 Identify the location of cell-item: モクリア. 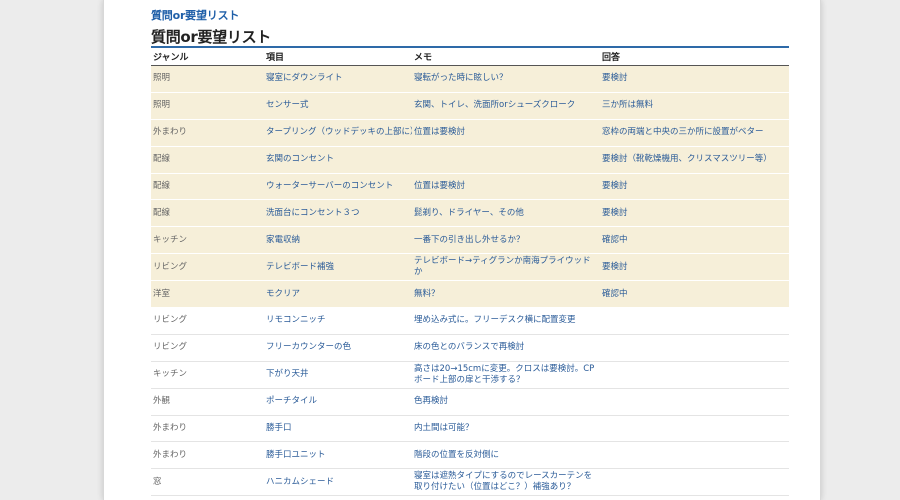
(338, 294).